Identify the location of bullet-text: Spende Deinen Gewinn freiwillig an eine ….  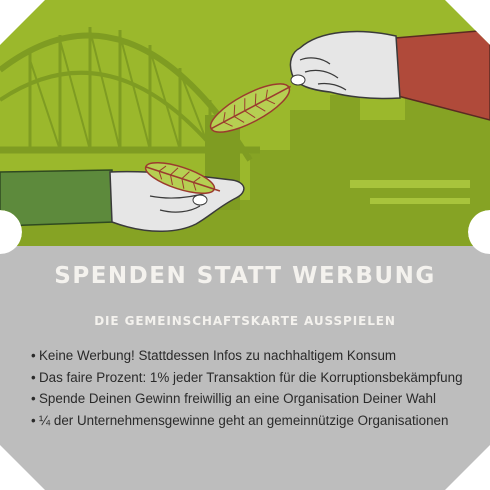
(237, 398).